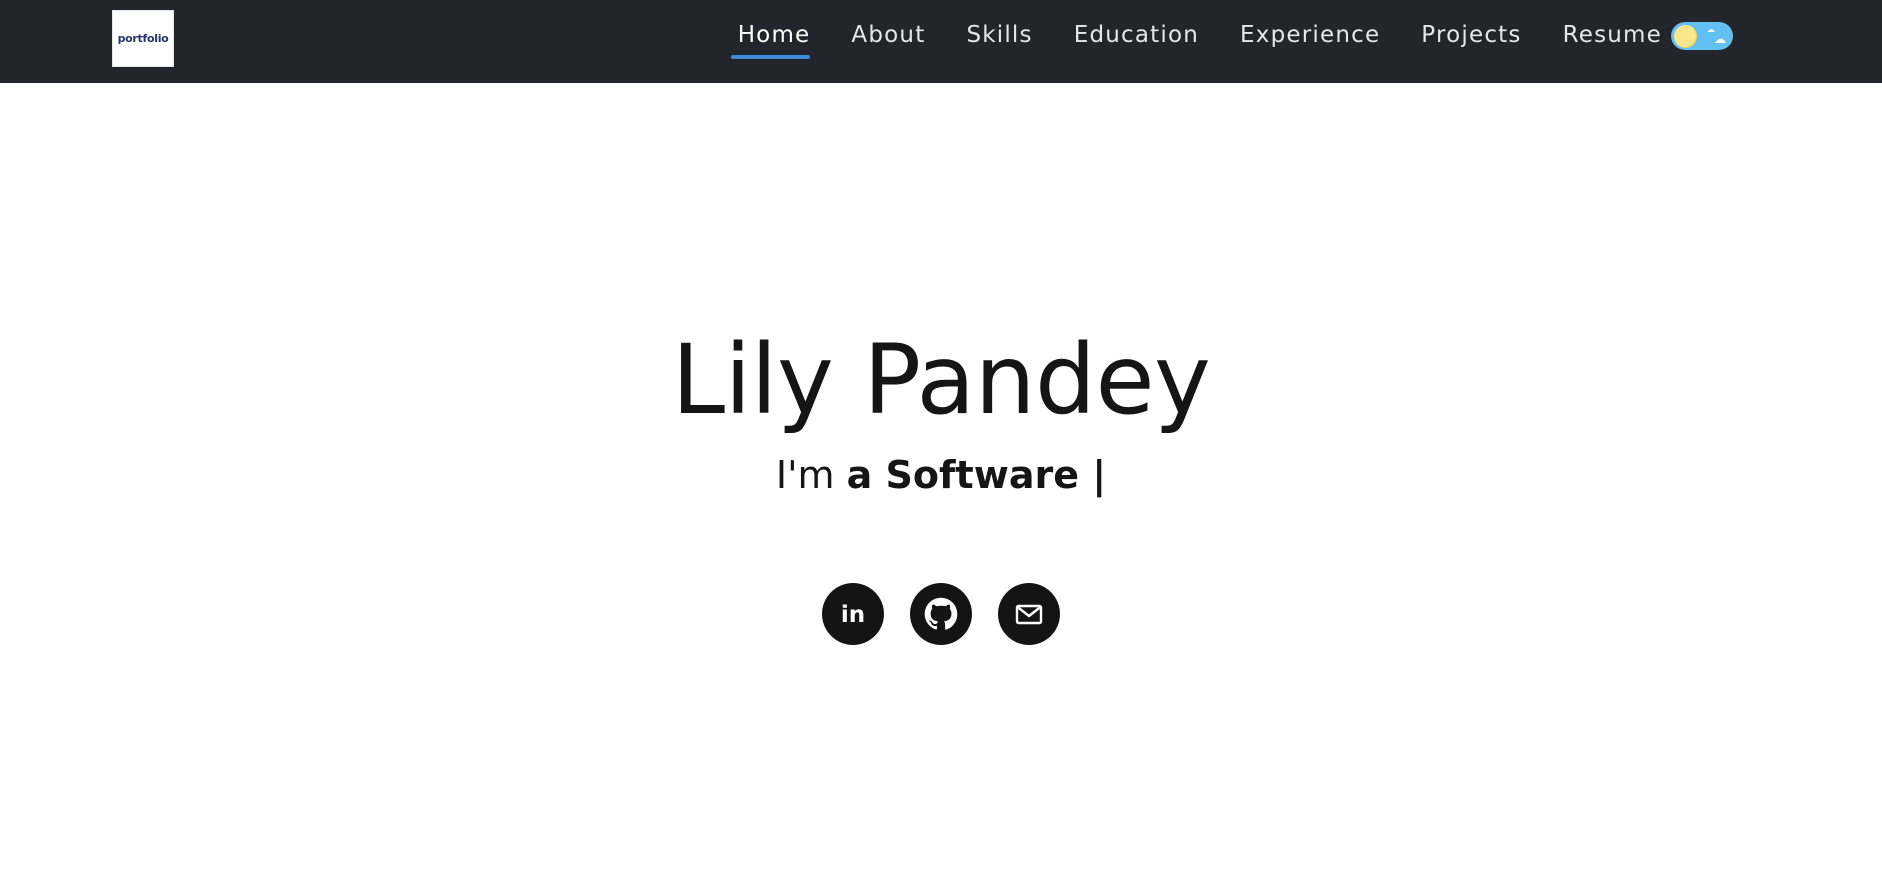 The image size is (1882, 891). Describe the element at coordinates (941, 380) in the screenshot. I see `hero-name: Lily Pandey` at that location.